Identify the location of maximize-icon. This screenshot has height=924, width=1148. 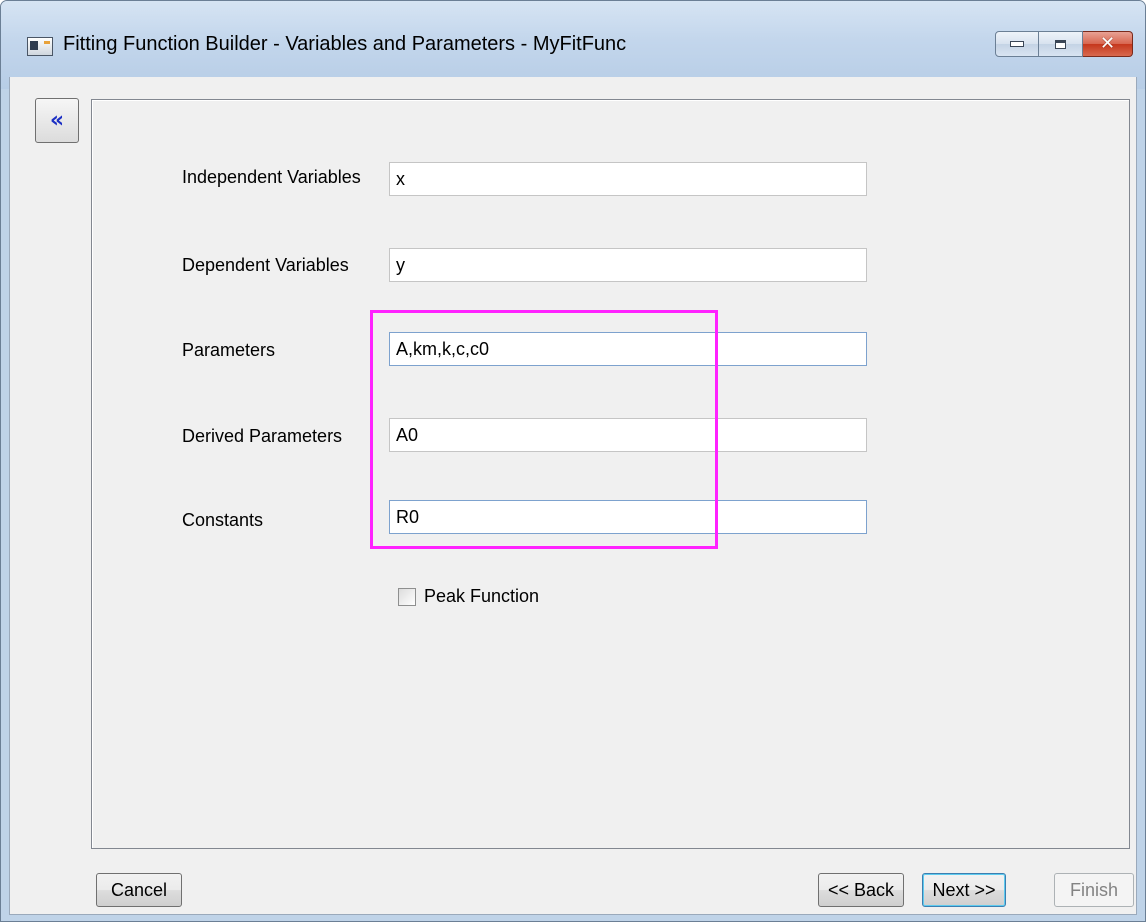
(1060, 44).